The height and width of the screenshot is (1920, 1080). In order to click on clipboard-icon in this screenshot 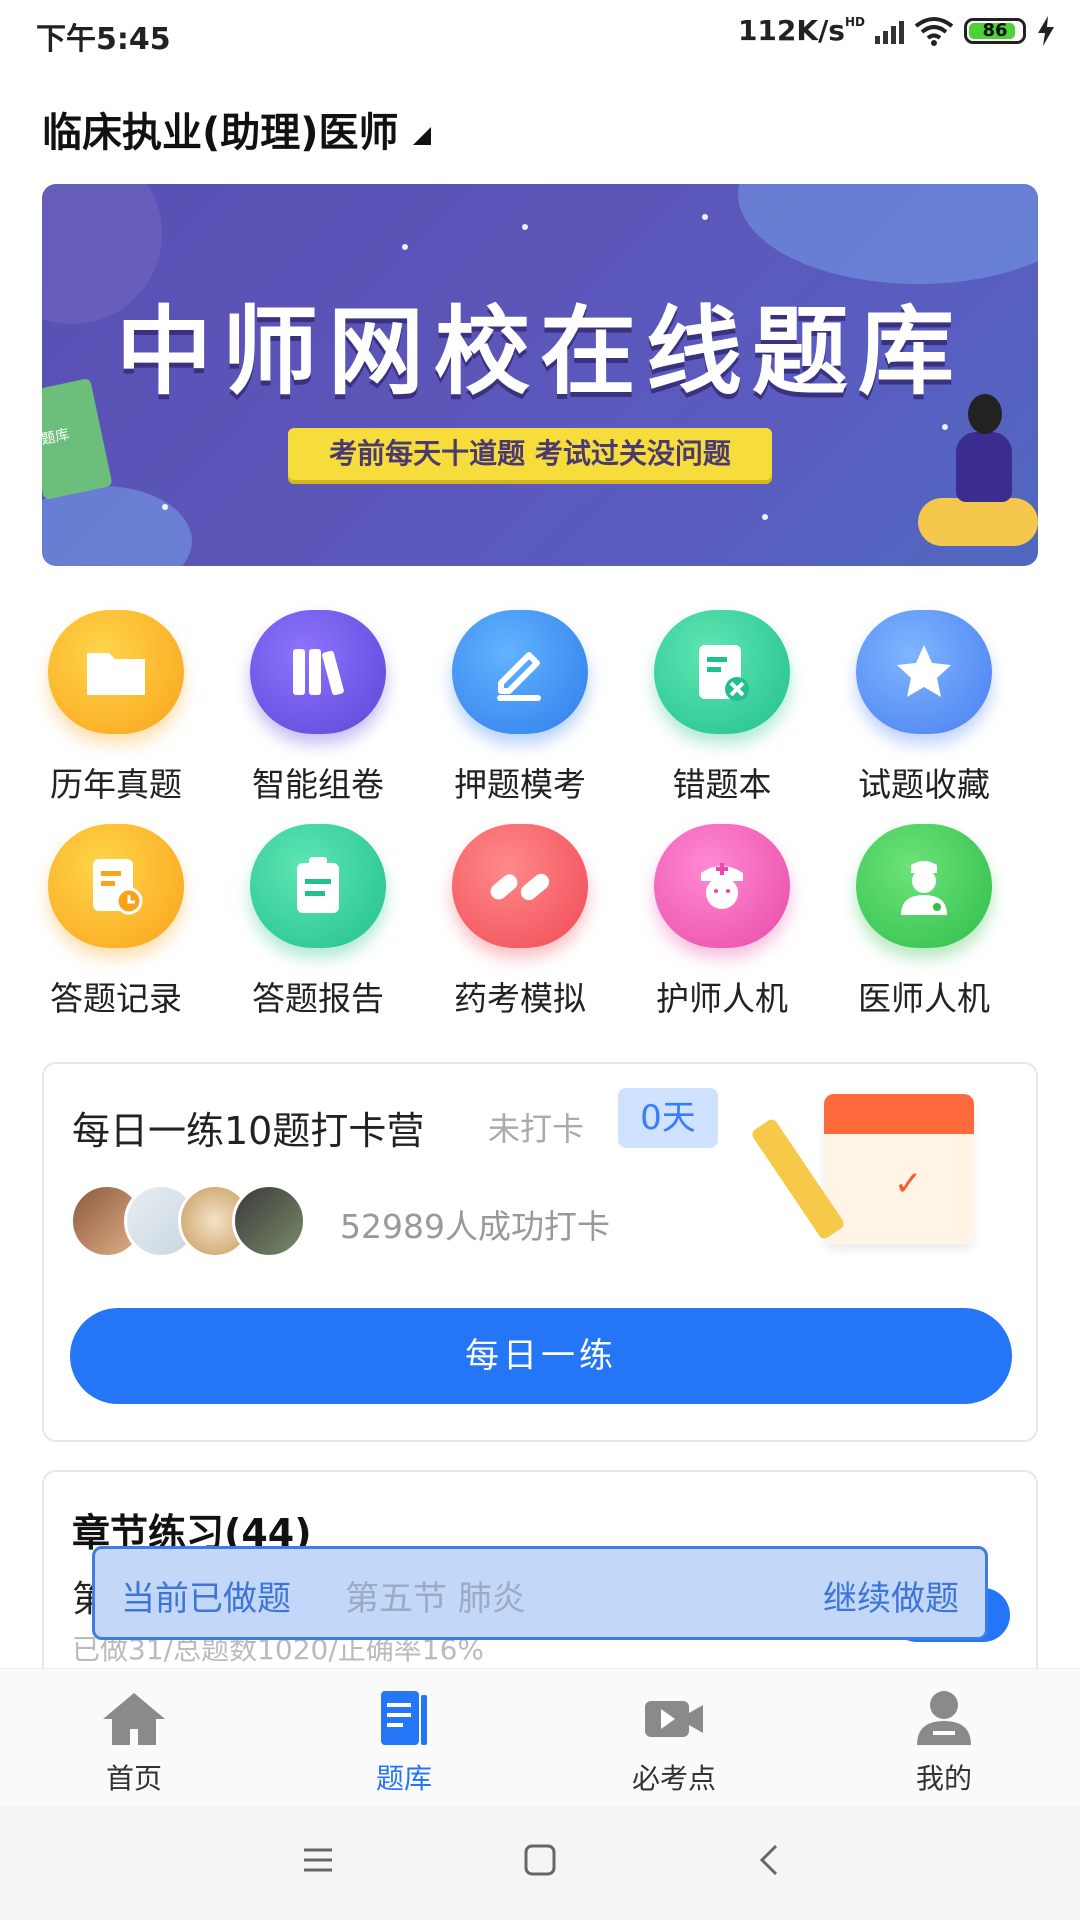, I will do `click(318, 886)`.